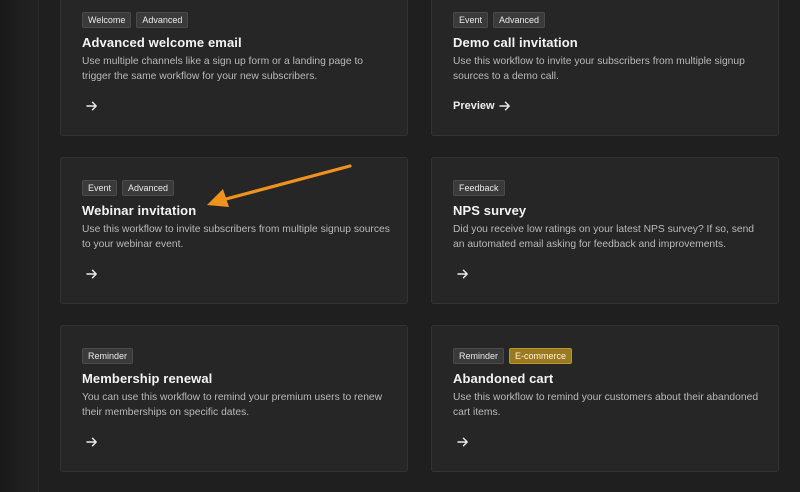  I want to click on card-title: Abandoned cart, so click(503, 378).